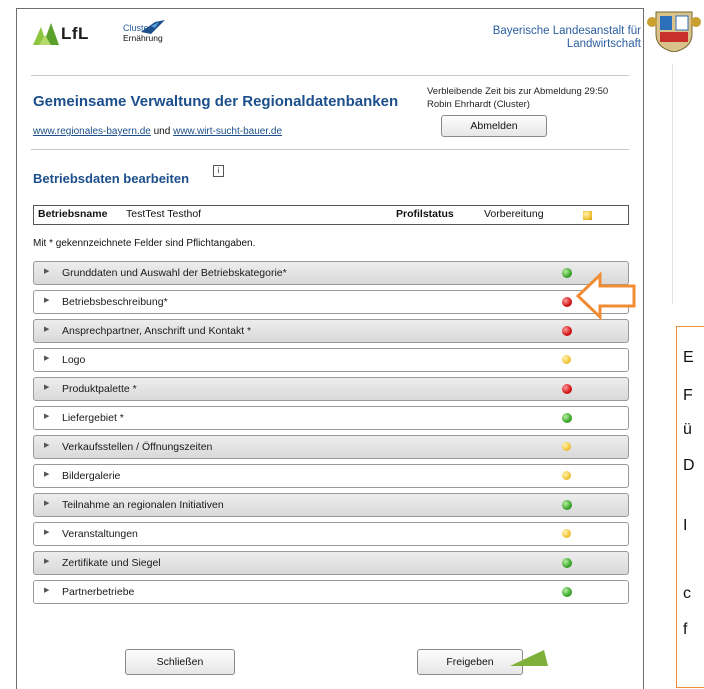 The height and width of the screenshot is (689, 704). I want to click on profile-status-icon, so click(587, 215).